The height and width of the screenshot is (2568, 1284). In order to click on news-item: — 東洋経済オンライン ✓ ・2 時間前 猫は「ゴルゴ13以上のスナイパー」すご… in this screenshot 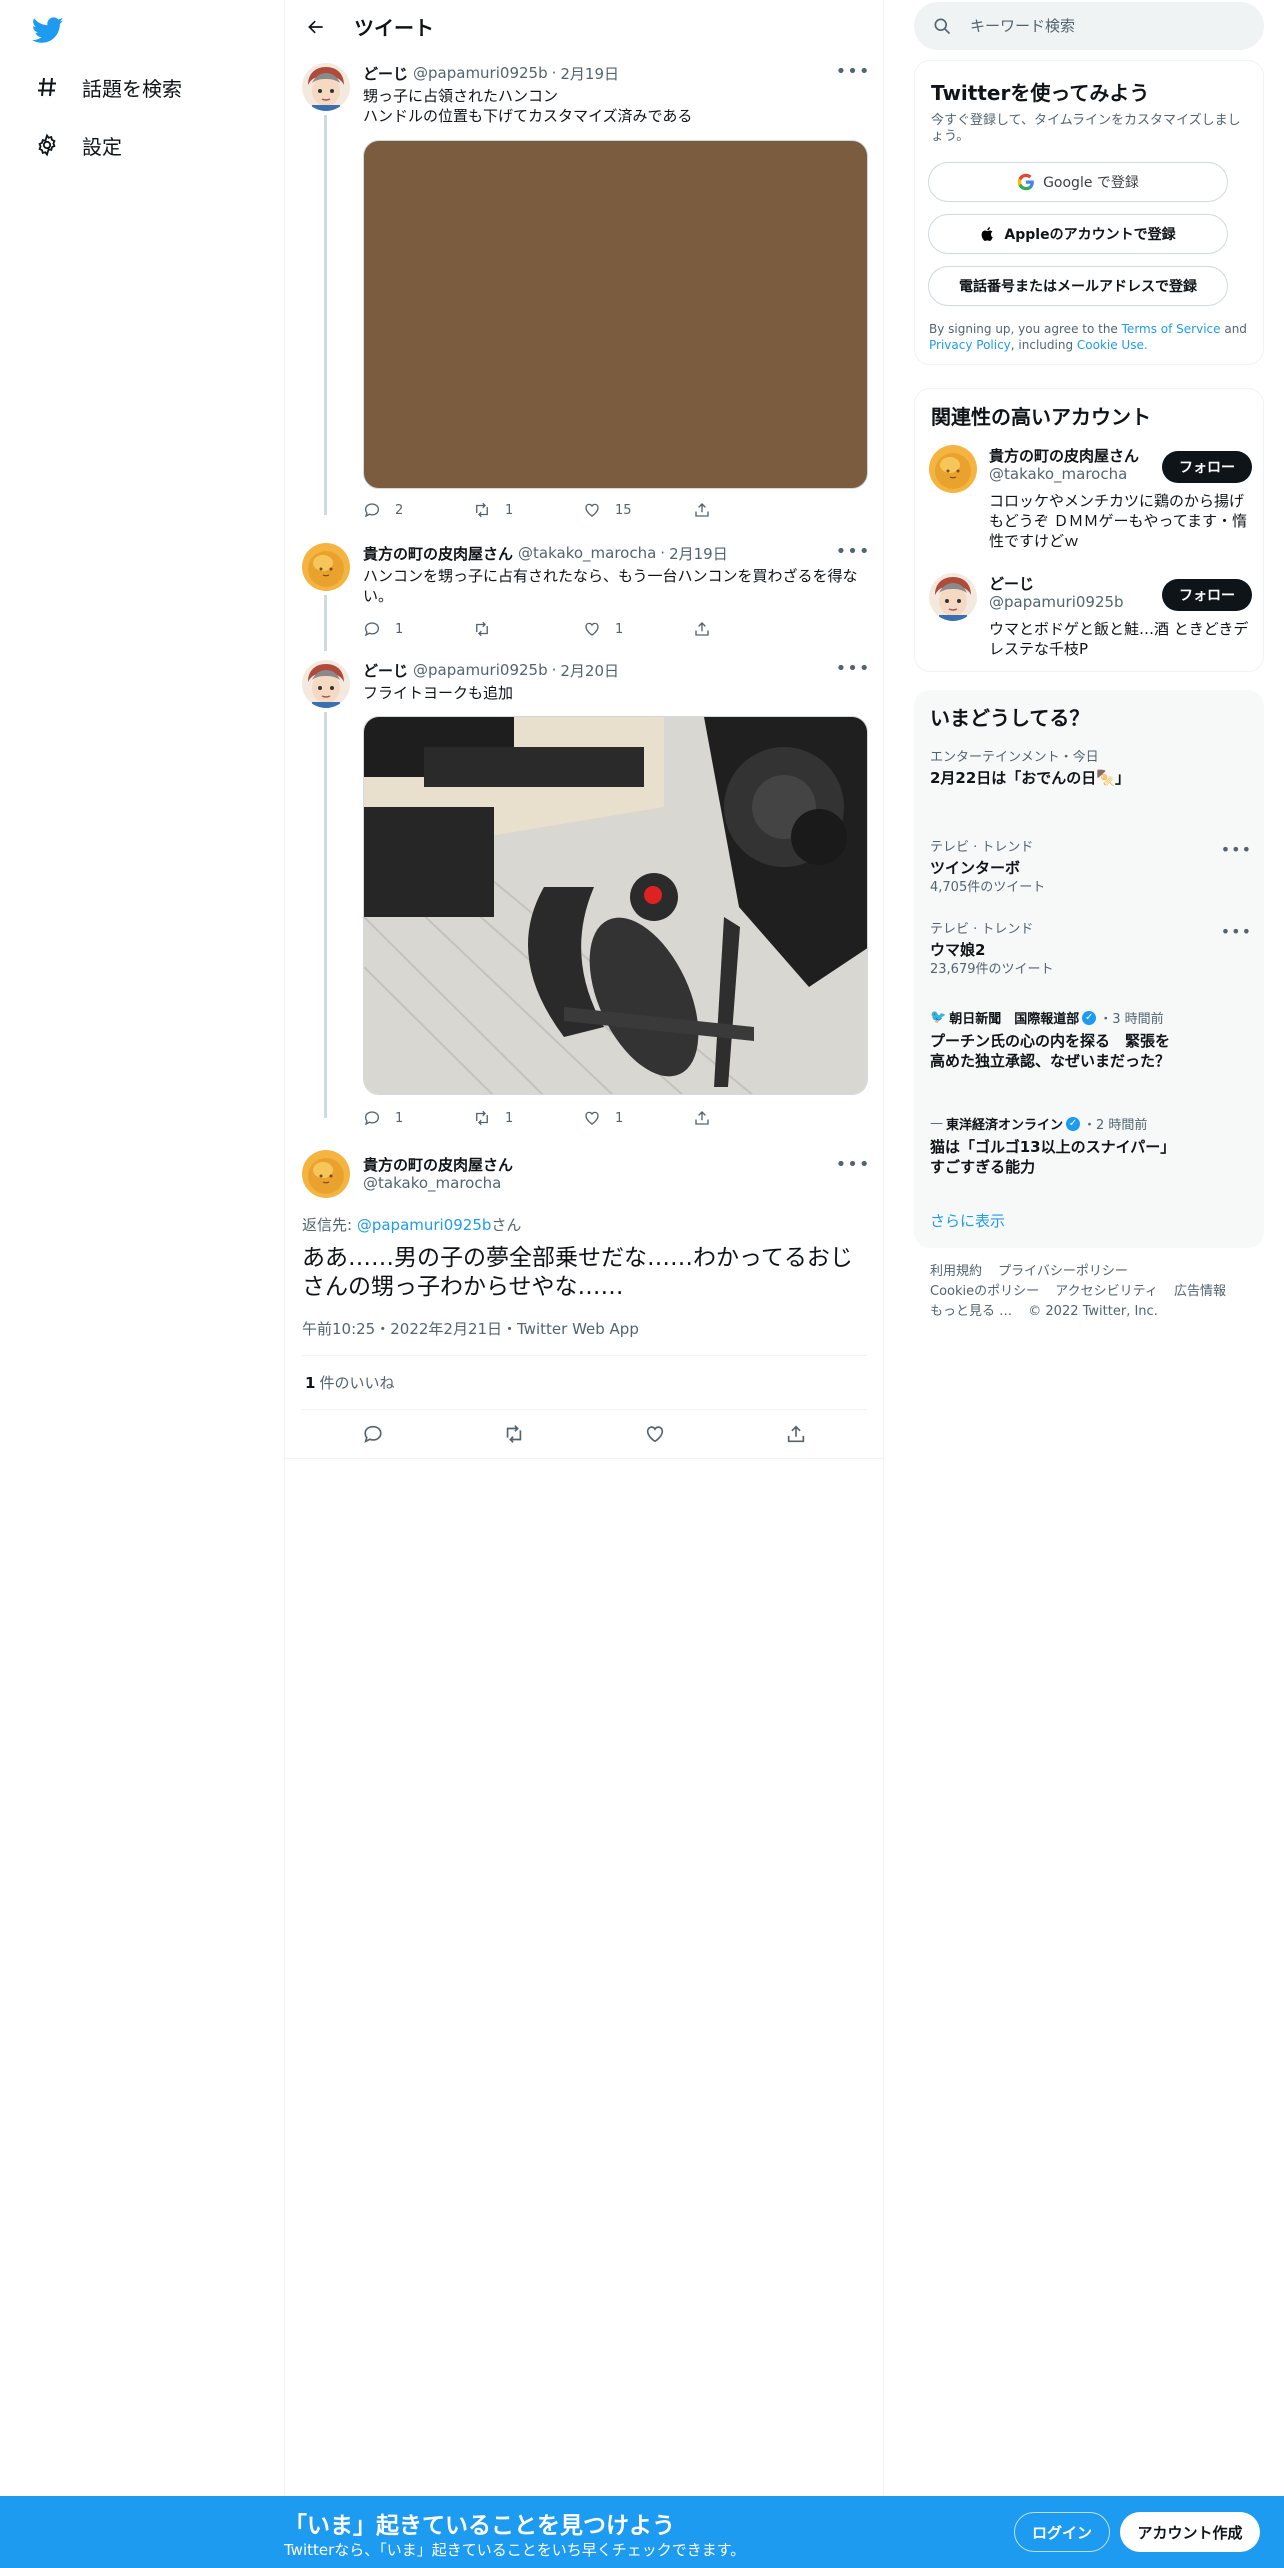, I will do `click(1050, 1145)`.